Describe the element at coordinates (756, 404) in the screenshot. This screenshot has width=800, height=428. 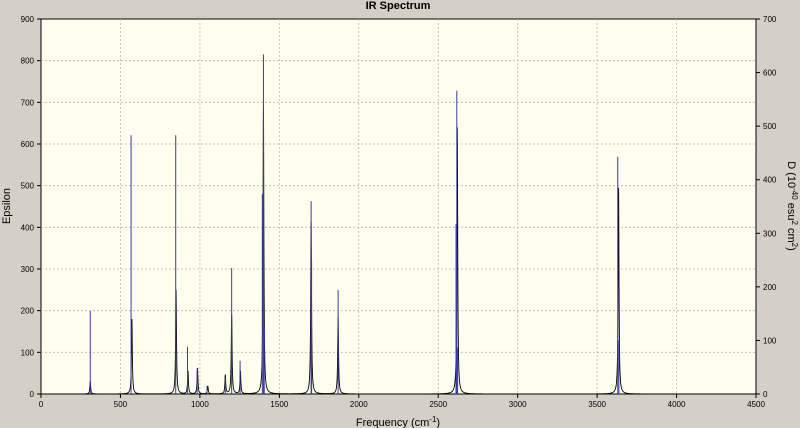
I see `x-tick-label: 4500` at that location.